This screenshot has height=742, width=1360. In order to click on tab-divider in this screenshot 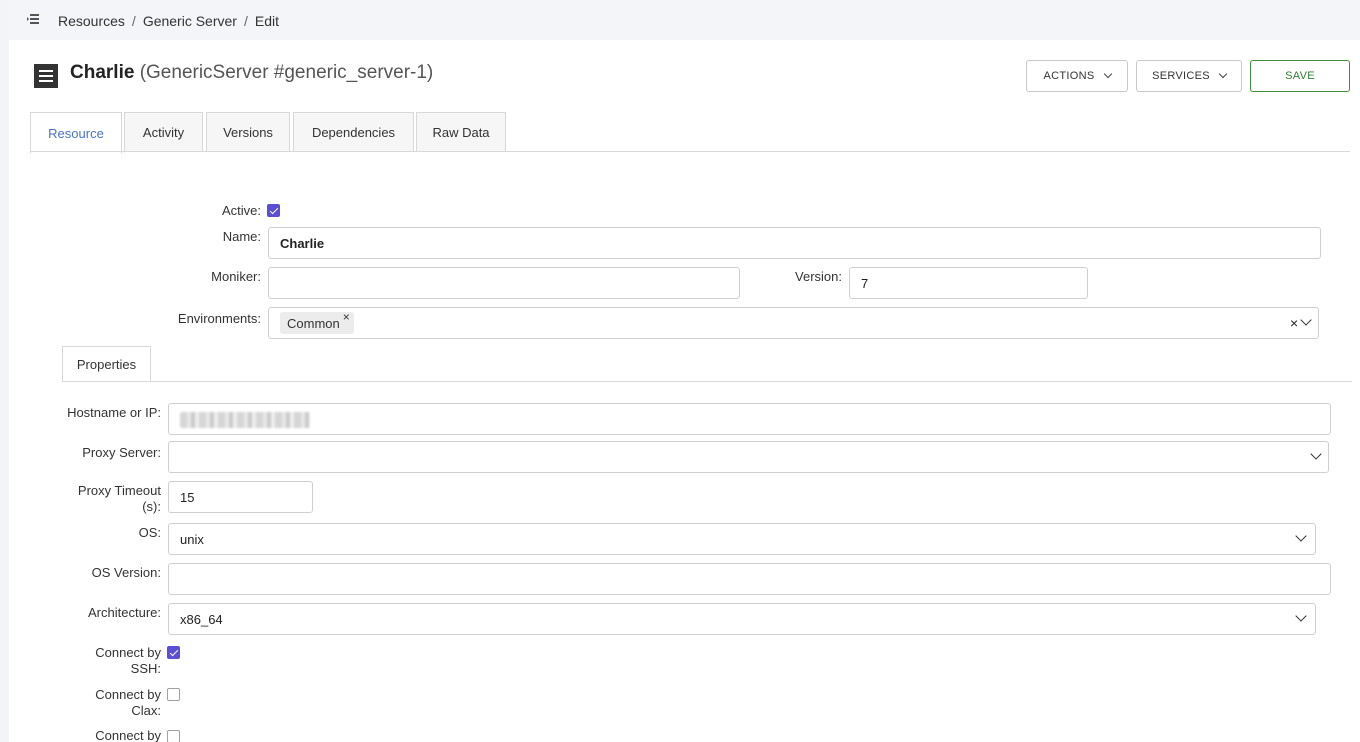, I will do `click(690, 151)`.